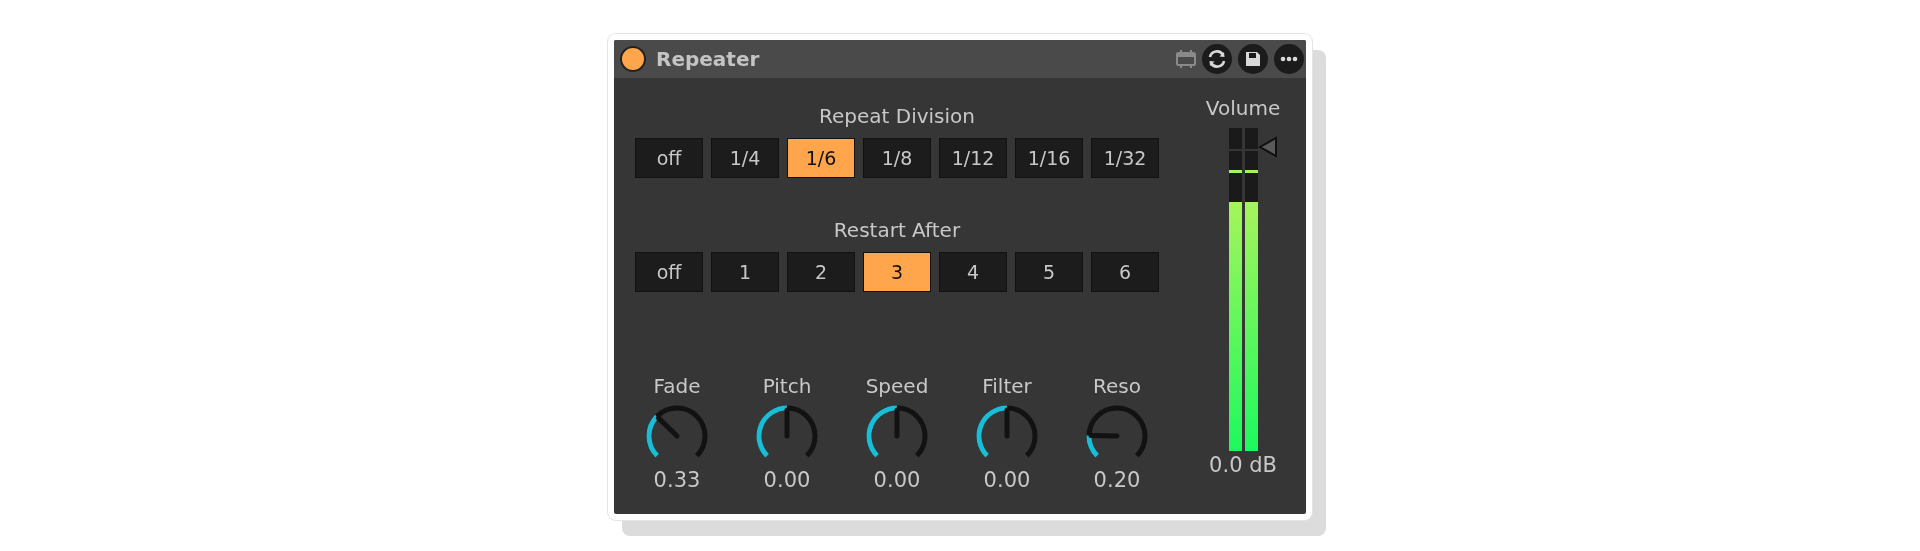  What do you see at coordinates (1289, 59) in the screenshot?
I see `more-icon` at bounding box center [1289, 59].